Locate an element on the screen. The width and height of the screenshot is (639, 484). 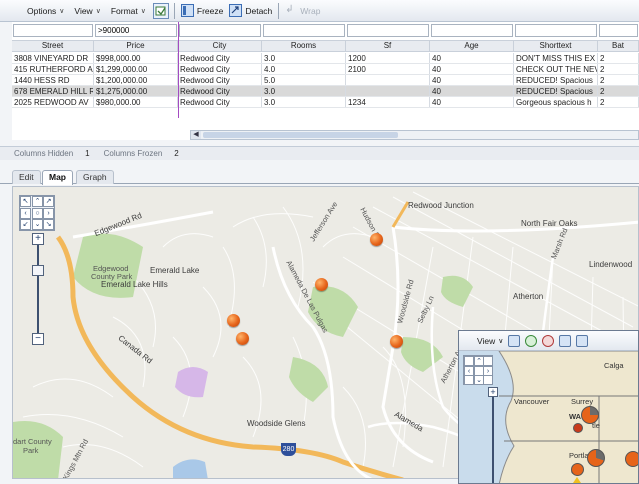
overview-alert-marker is located at coordinates (578, 428).